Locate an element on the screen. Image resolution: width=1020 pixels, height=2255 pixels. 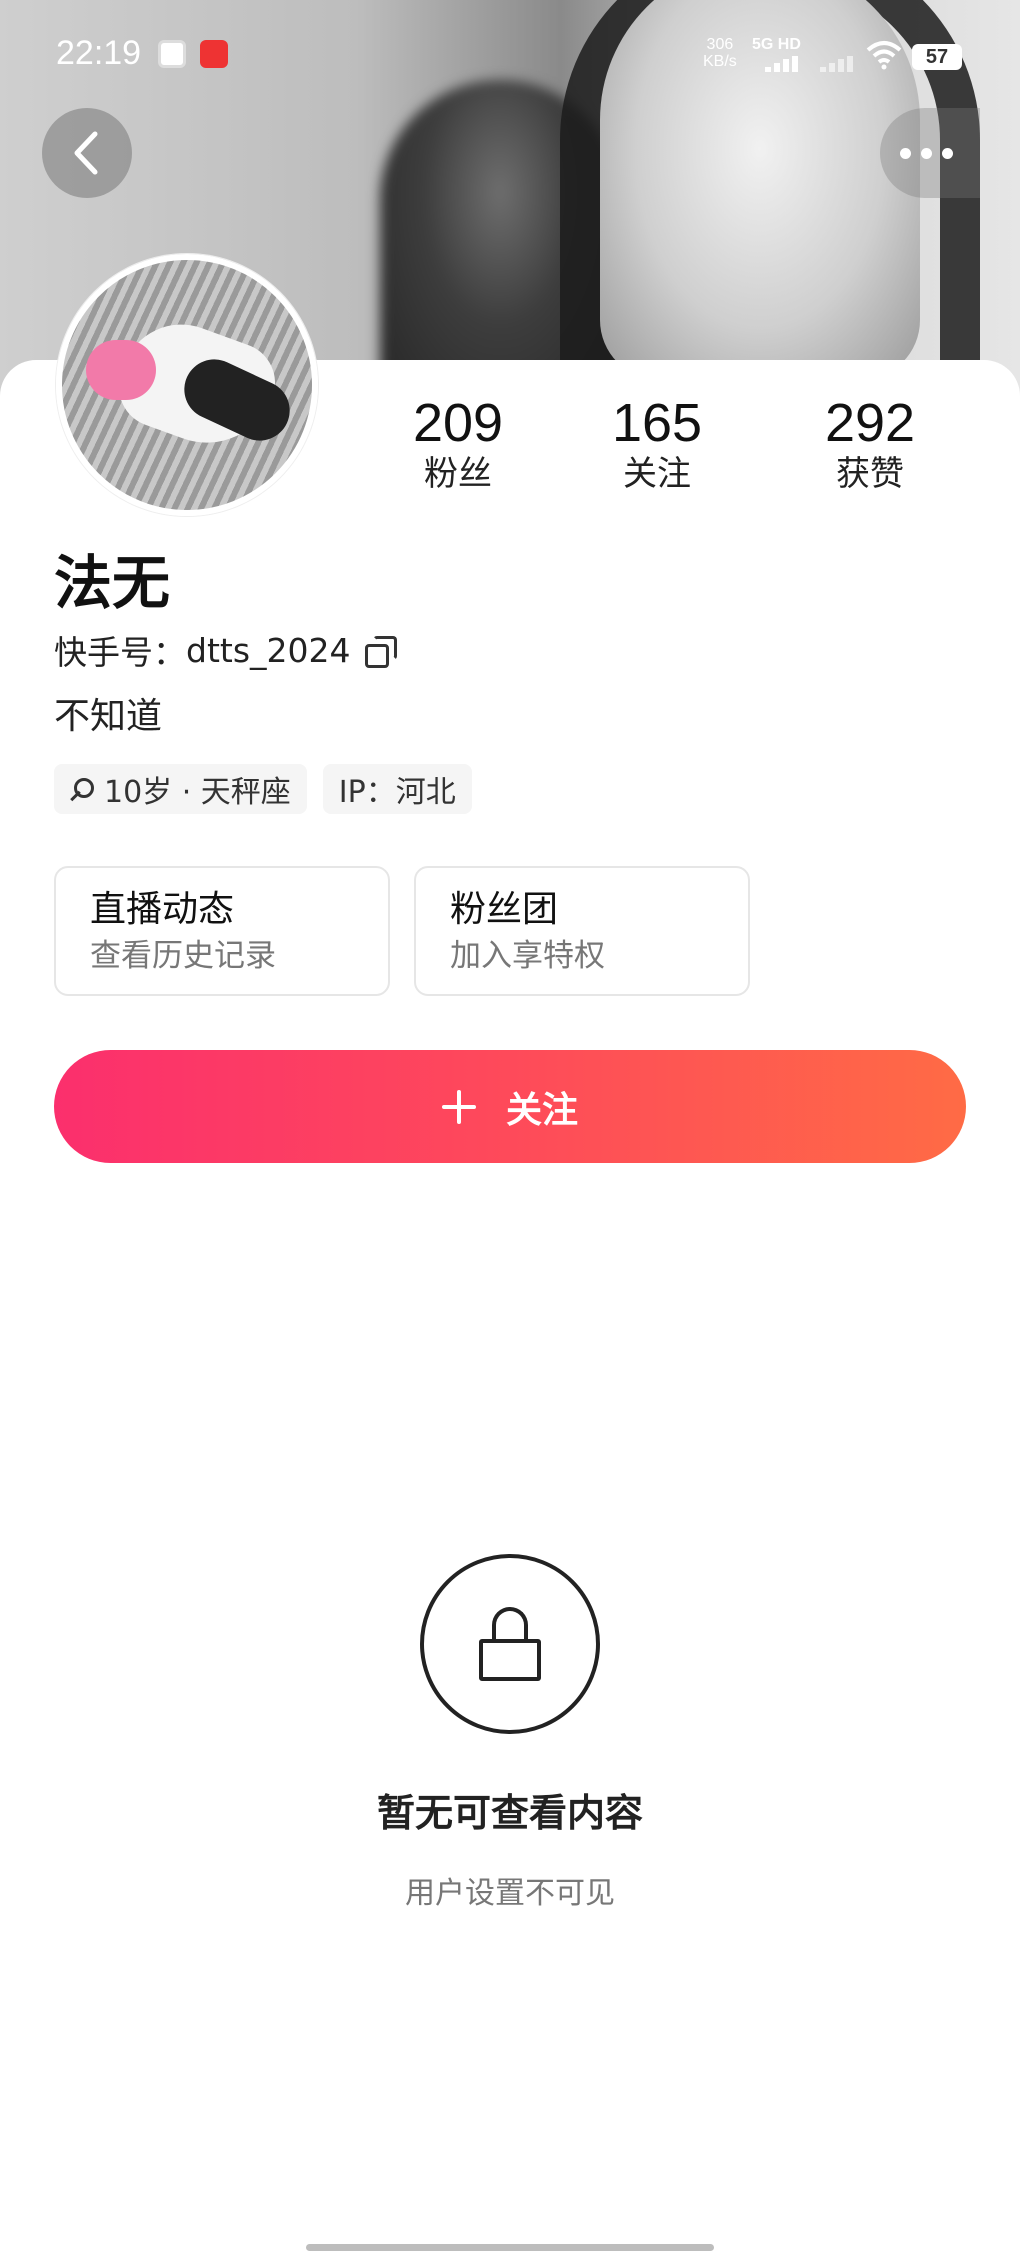
plus-icon is located at coordinates (458, 1106).